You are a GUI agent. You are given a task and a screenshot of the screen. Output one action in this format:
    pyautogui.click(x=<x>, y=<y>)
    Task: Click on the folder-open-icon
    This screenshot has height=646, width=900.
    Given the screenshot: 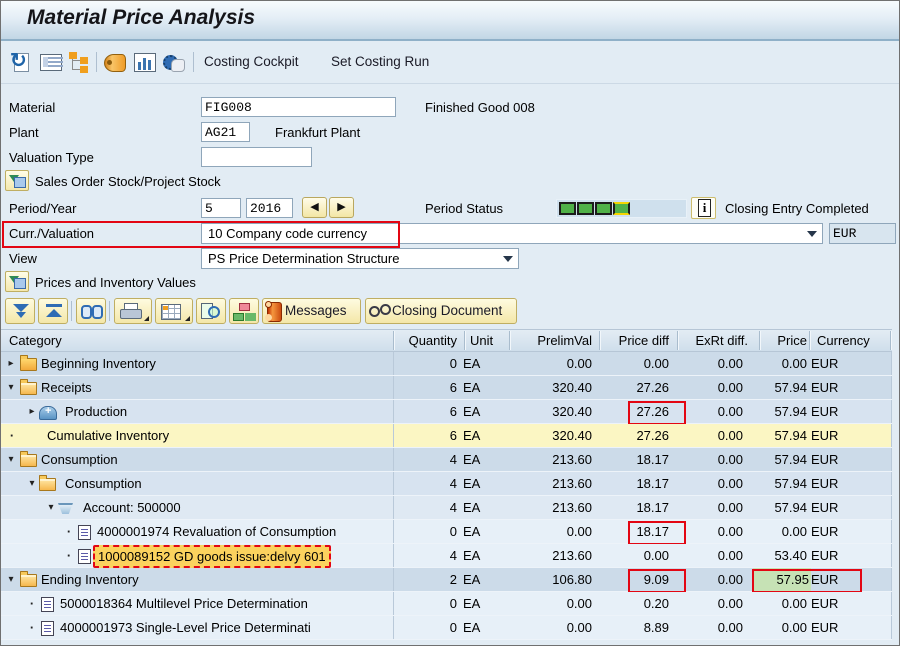 What is the action you would take?
    pyautogui.click(x=28, y=459)
    